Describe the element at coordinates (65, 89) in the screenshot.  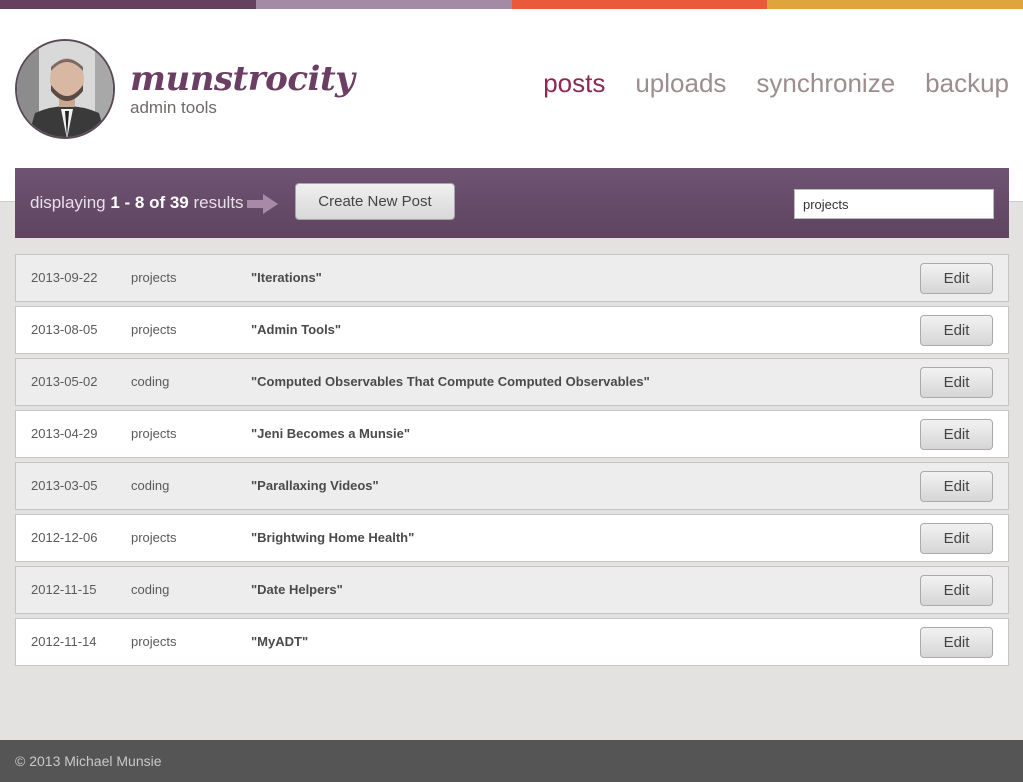
I see `avatar` at that location.